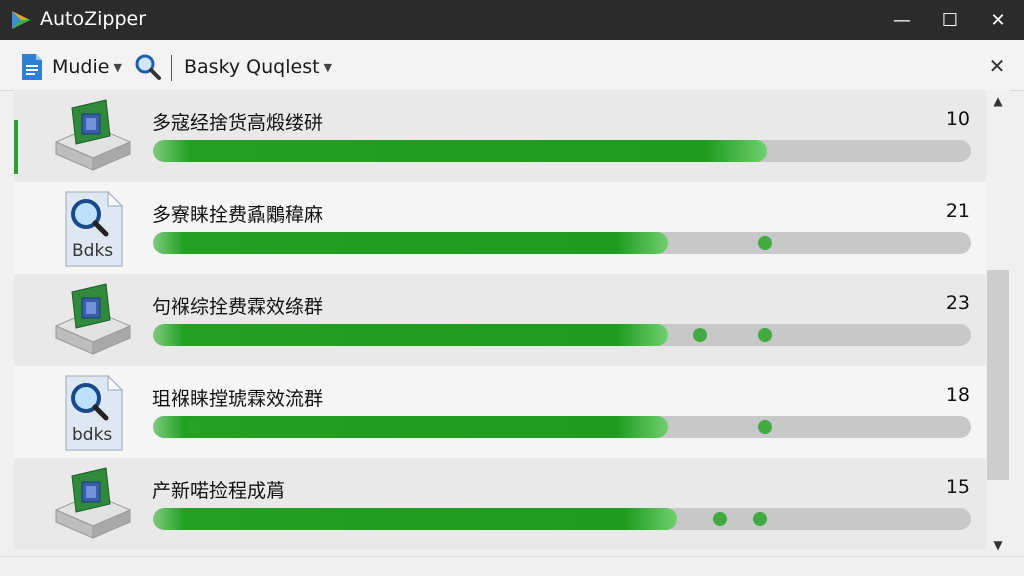 This screenshot has height=576, width=1024. Describe the element at coordinates (902, 20) in the screenshot. I see `minimize-button: —` at that location.